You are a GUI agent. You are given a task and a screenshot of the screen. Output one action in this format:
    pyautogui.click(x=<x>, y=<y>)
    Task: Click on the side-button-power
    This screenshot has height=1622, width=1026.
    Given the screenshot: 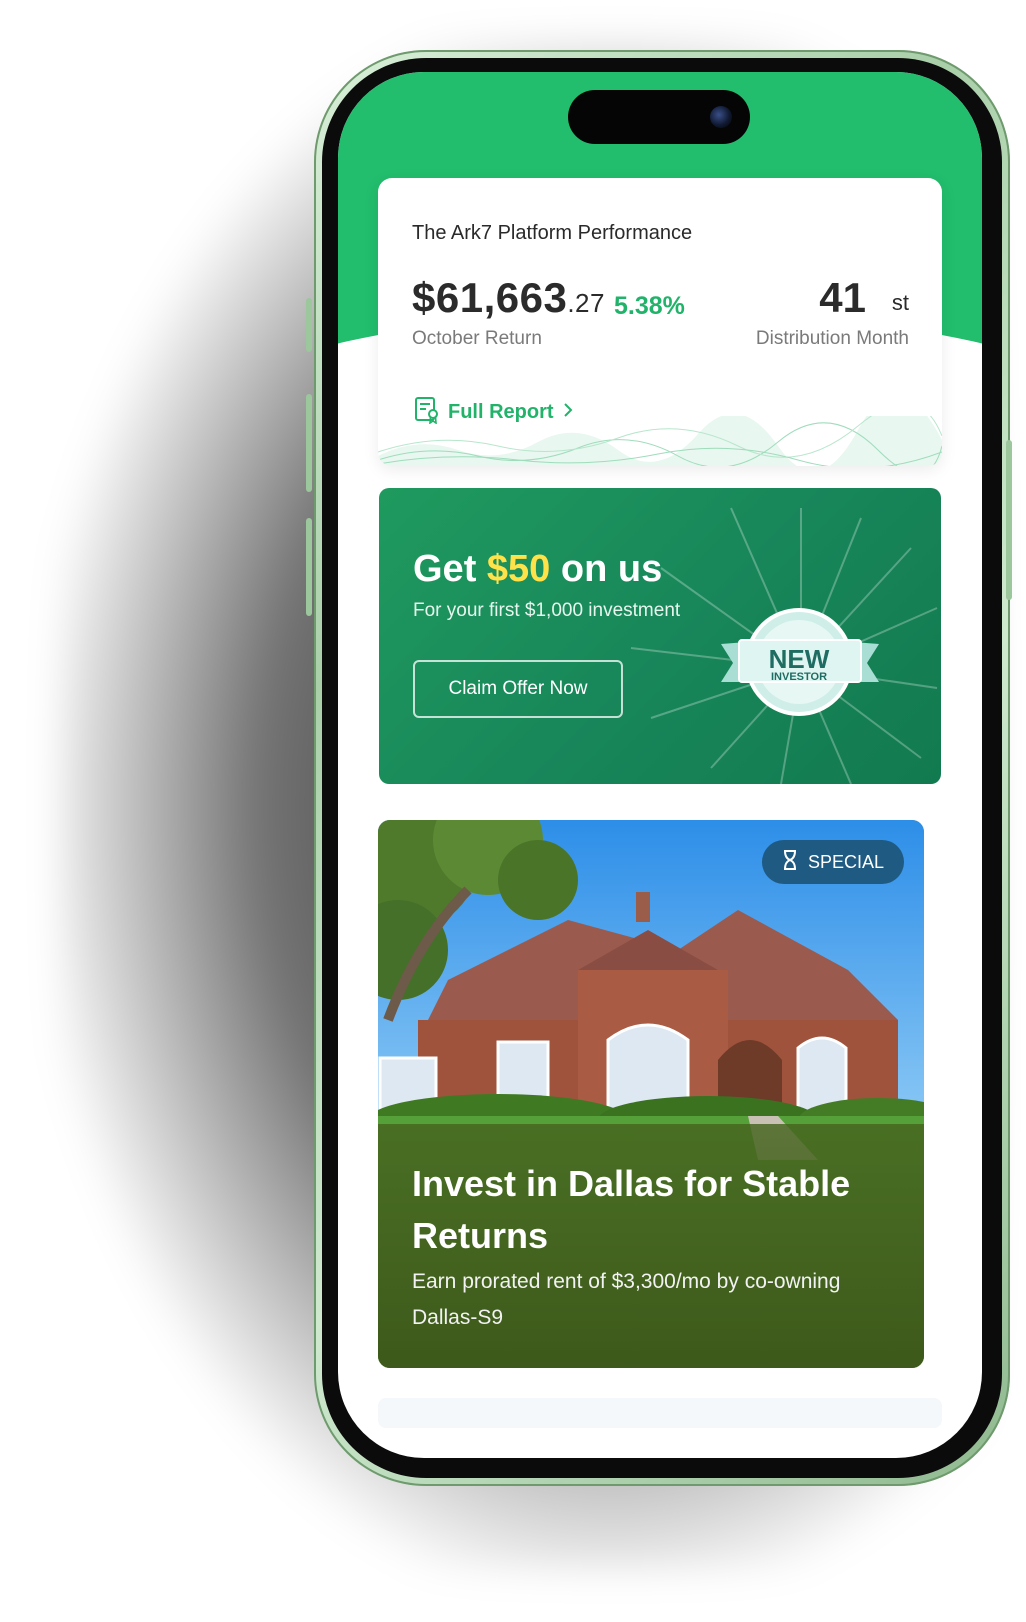 What is the action you would take?
    pyautogui.click(x=1009, y=520)
    